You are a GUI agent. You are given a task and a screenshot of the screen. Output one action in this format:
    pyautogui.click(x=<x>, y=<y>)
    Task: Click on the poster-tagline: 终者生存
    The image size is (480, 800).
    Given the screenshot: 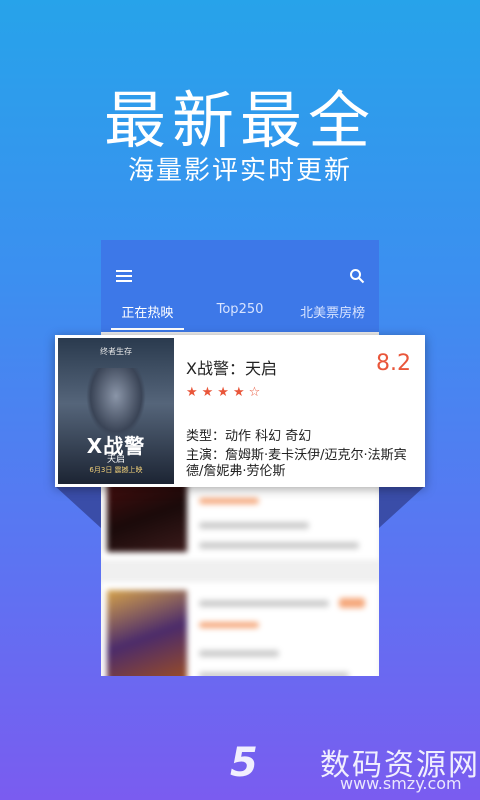 What is the action you would take?
    pyautogui.click(x=116, y=351)
    